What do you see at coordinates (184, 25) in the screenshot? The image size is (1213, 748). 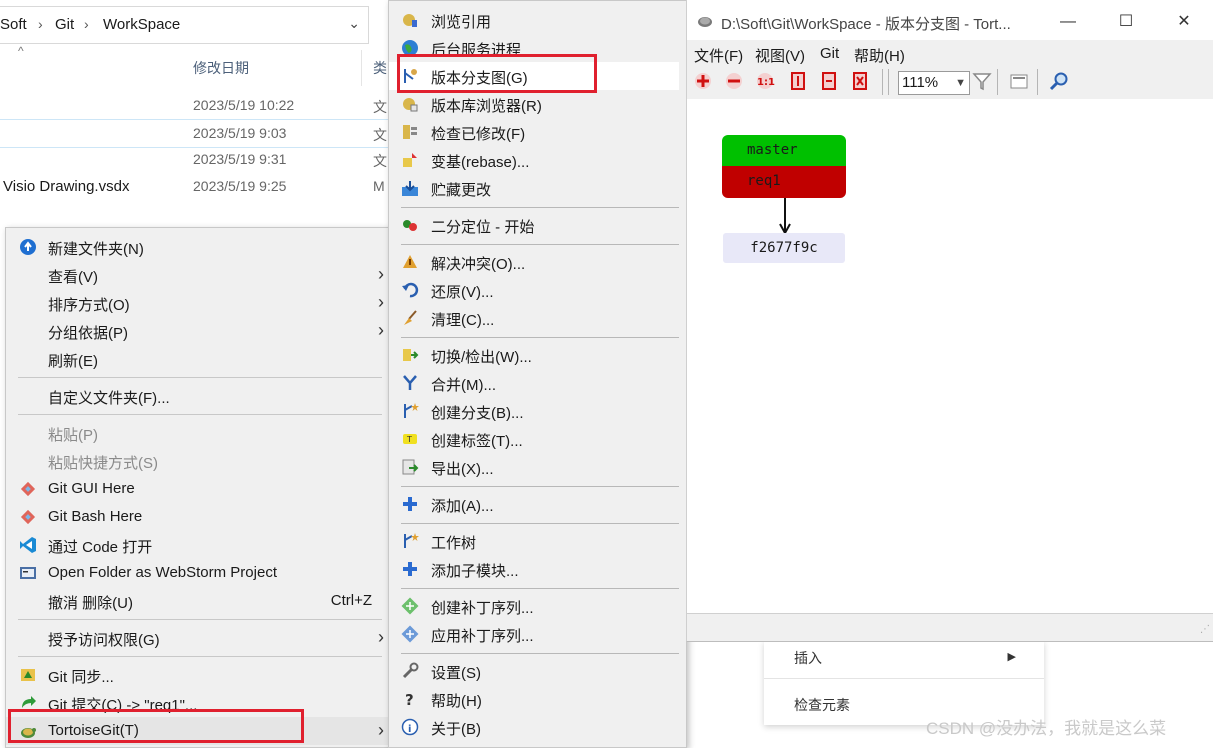 I see `address-bar: Soft › Git › WorkSpace ⌄` at bounding box center [184, 25].